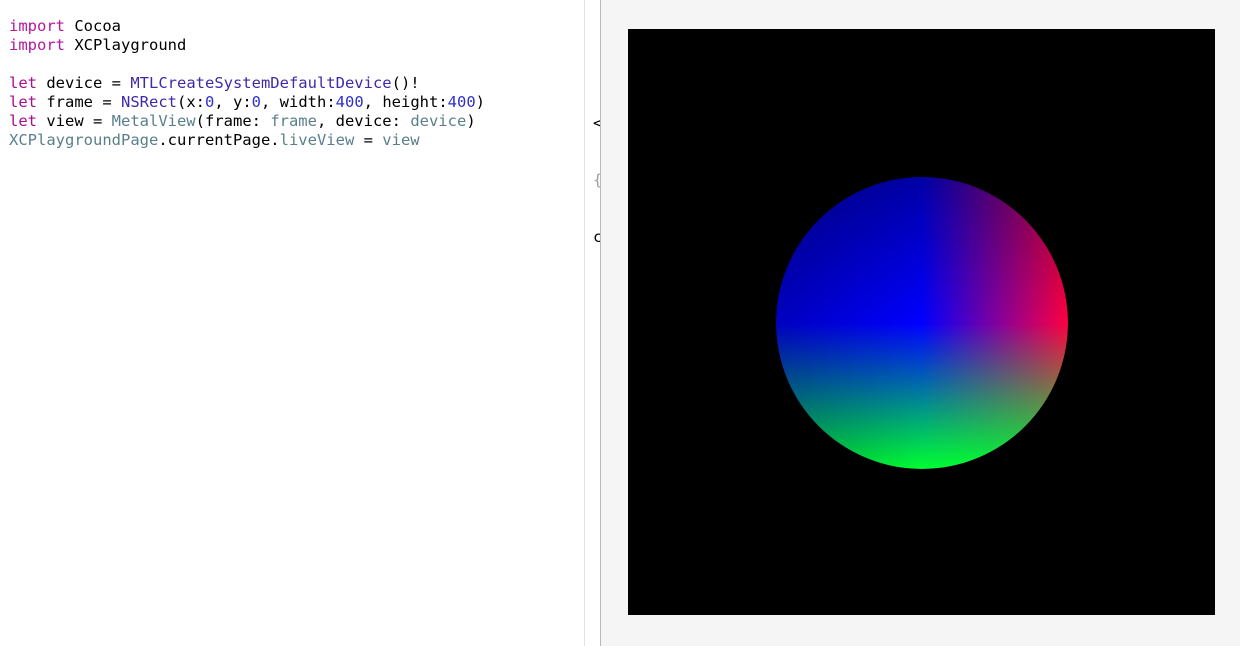  I want to click on code-token: NSRect, so click(149, 102).